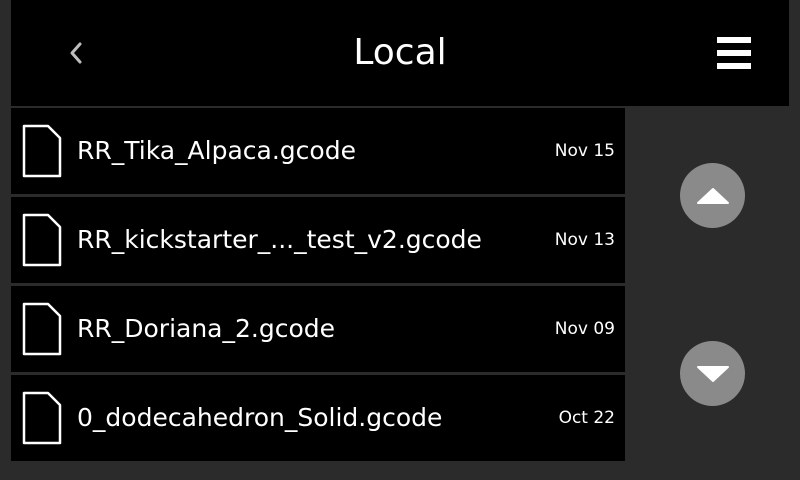  What do you see at coordinates (279, 239) in the screenshot?
I see `file-name: RR_kickstarter_..._test_v2.gcode` at bounding box center [279, 239].